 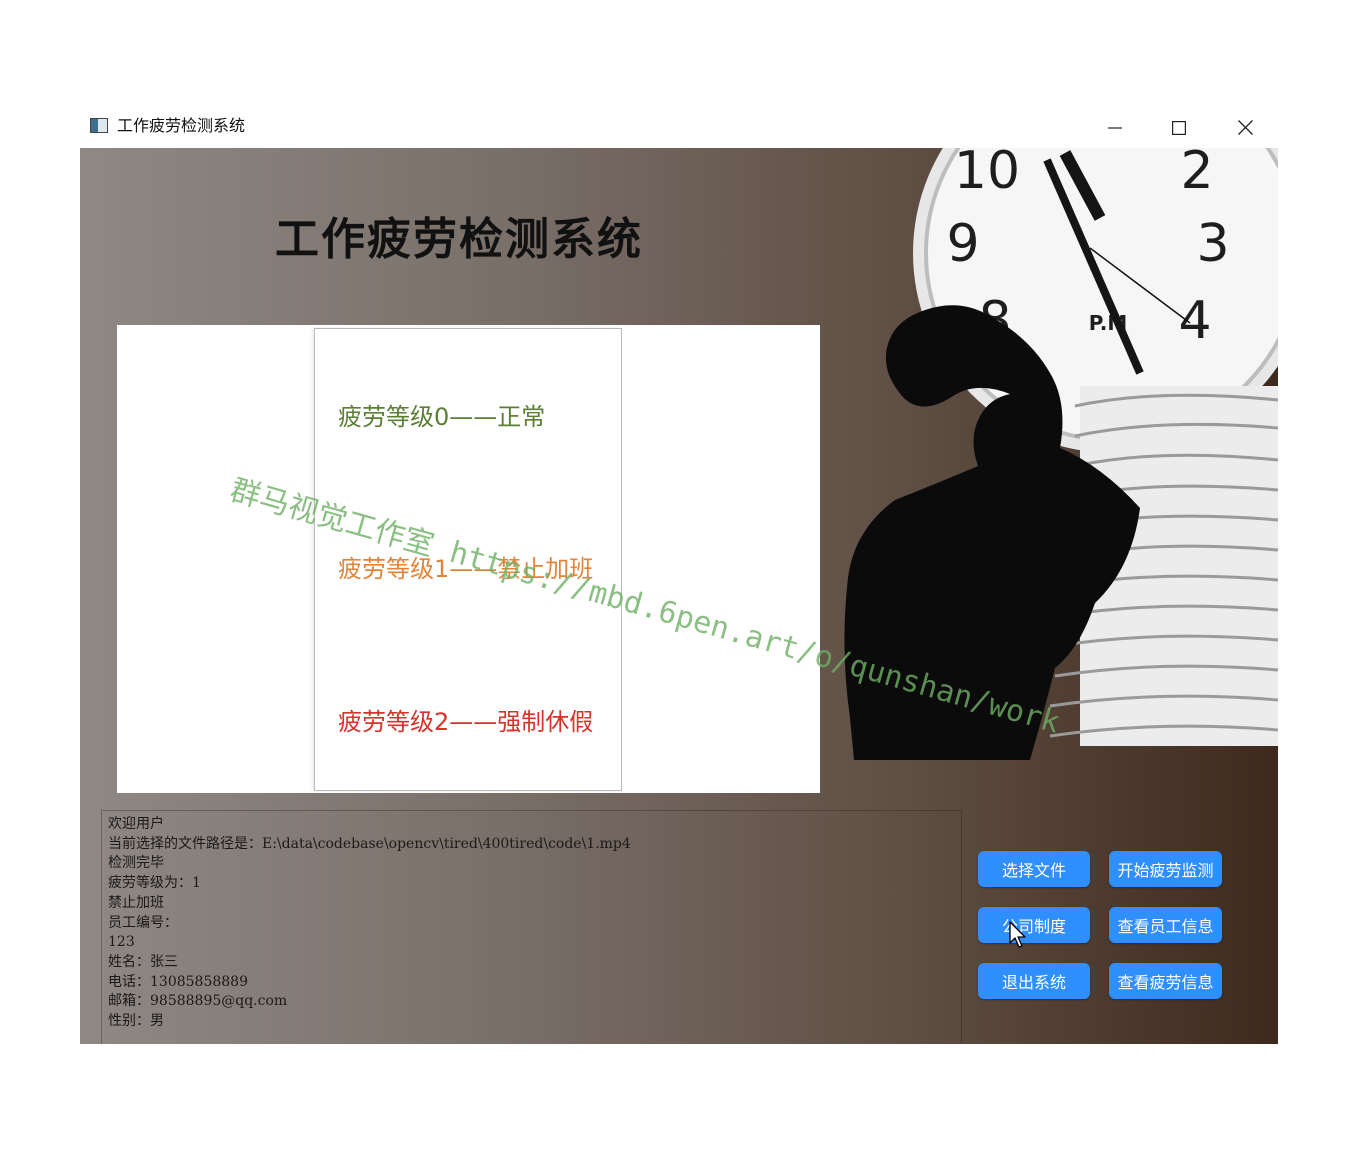 I want to click on company-policy-button: 公司制度, so click(x=1034, y=925).